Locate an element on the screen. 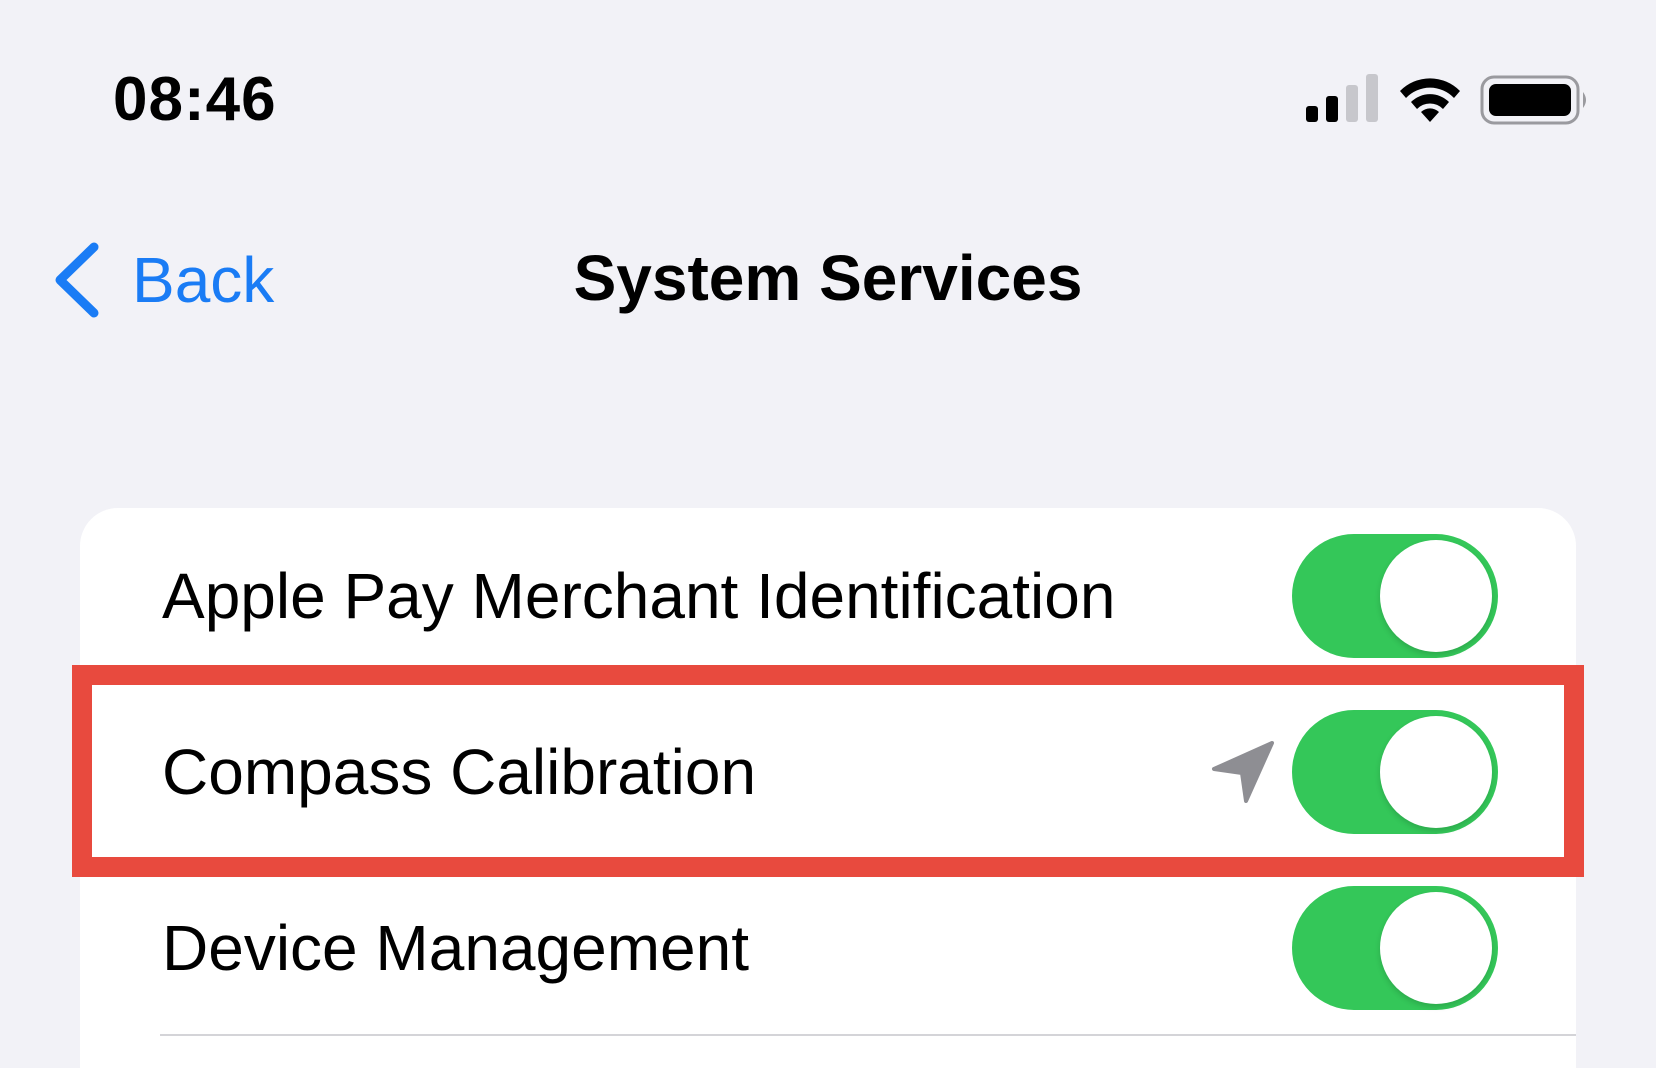  cellular-signal-icon is located at coordinates (1342, 98).